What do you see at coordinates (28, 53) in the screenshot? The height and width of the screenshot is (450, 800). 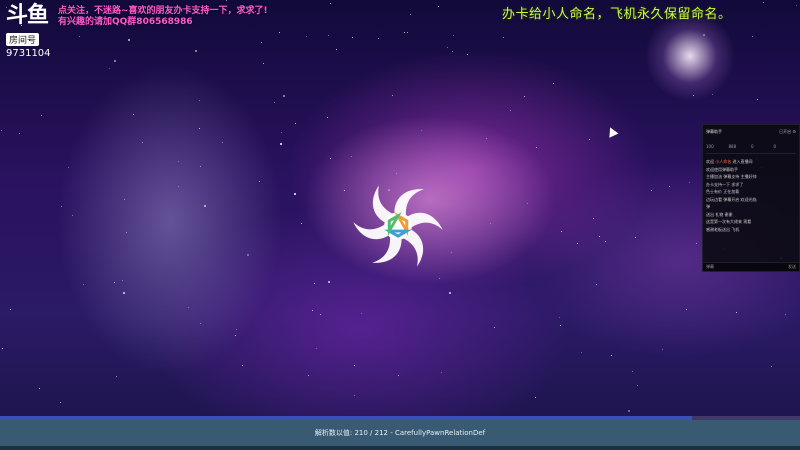 I see `room-number: 9731104` at bounding box center [28, 53].